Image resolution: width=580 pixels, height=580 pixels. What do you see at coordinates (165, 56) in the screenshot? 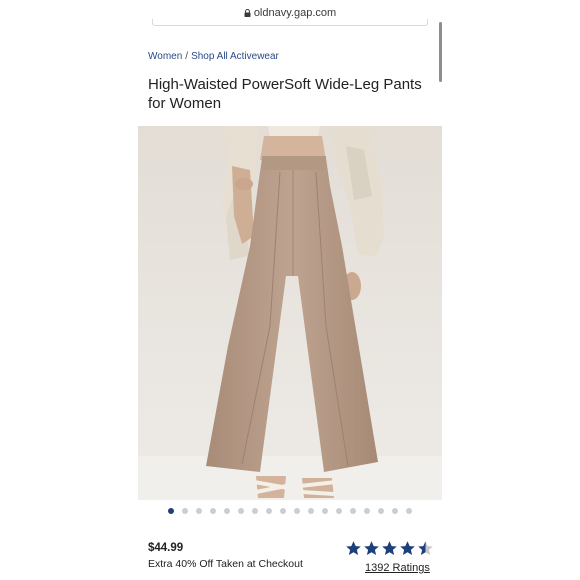
I see `breadcrumb-women: Women` at bounding box center [165, 56].